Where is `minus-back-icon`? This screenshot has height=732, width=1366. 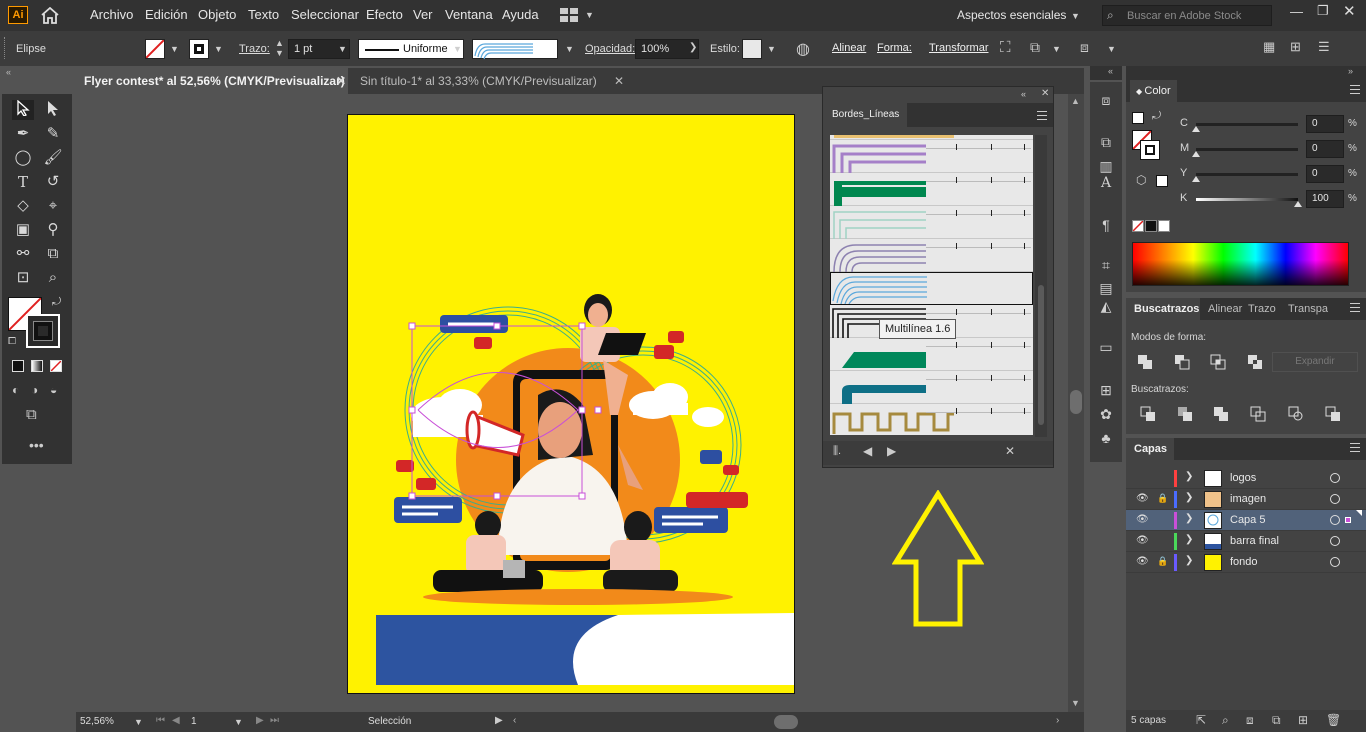
minus-back-icon is located at coordinates (1333, 414).